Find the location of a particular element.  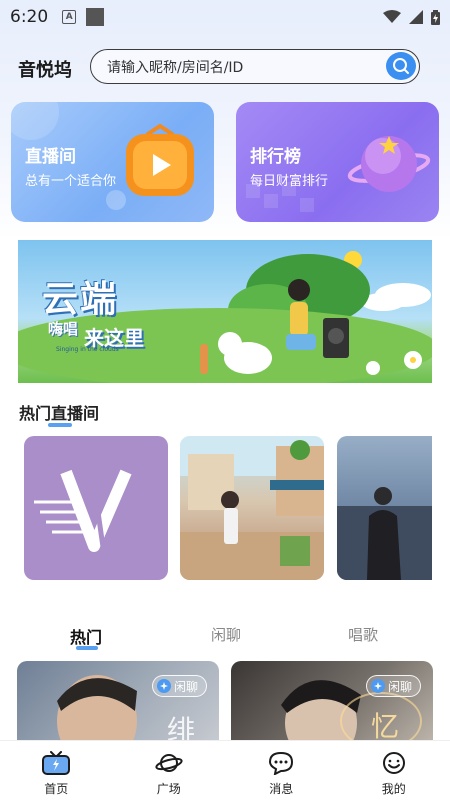

planet-nav-icon is located at coordinates (169, 763).